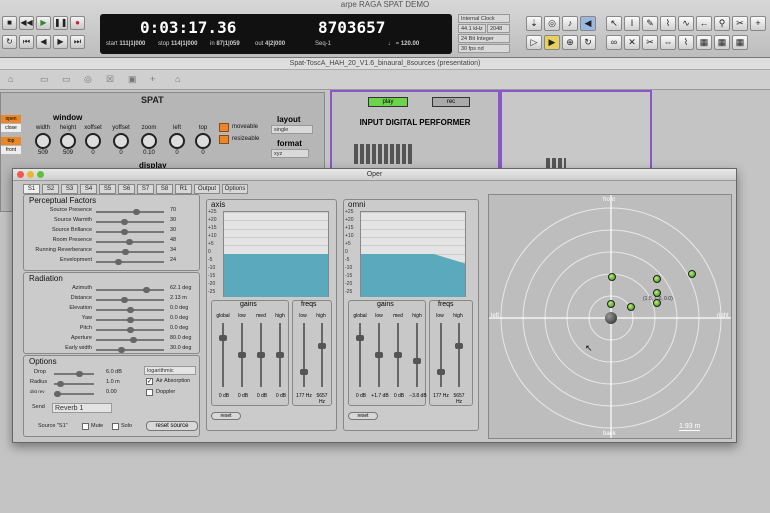 This screenshot has width=770, height=513. What do you see at coordinates (11, 150) in the screenshot?
I see `front-button: front` at bounding box center [11, 150].